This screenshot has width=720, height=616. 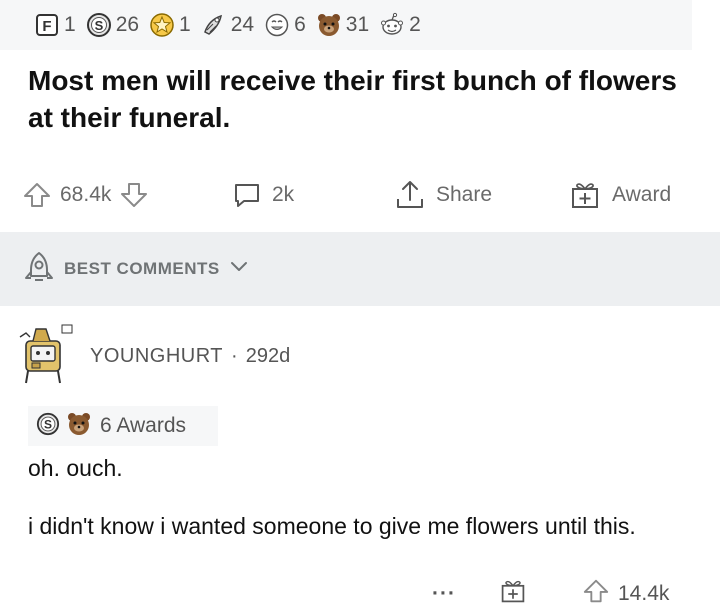 What do you see at coordinates (360, 195) in the screenshot?
I see `post-actions-bar: 68.4k 2k Share Award` at bounding box center [360, 195].